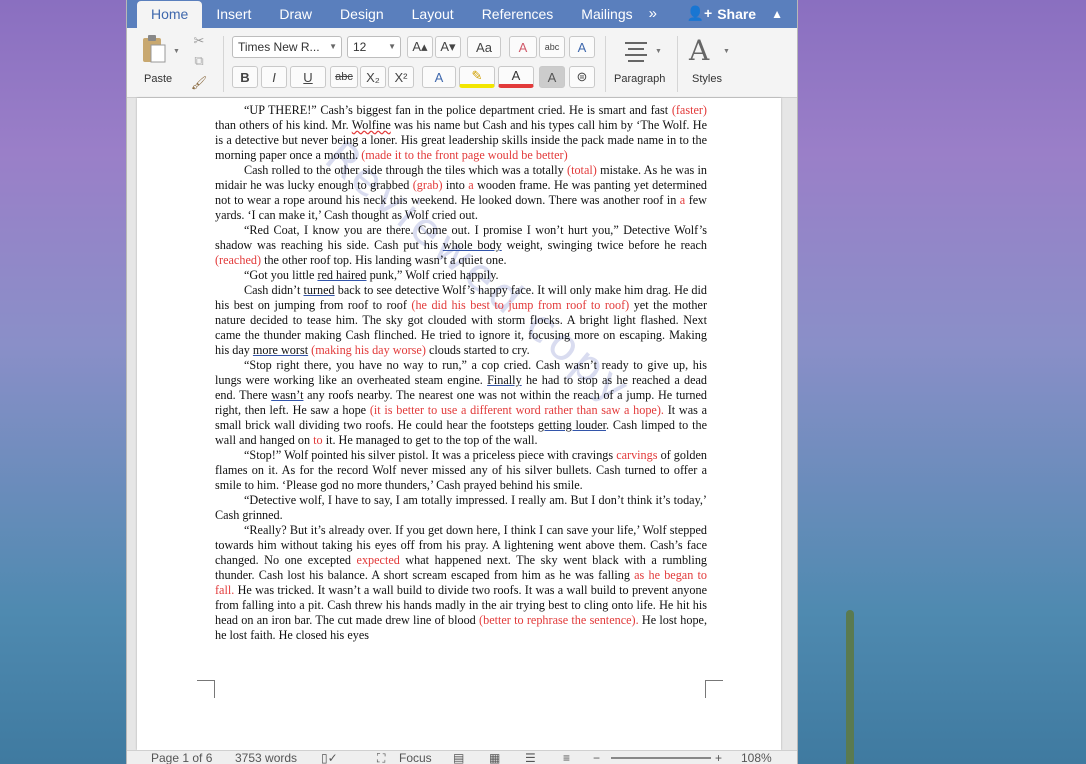 The image size is (1086, 764). What do you see at coordinates (360, 47) in the screenshot?
I see `font-size-value: 12` at bounding box center [360, 47].